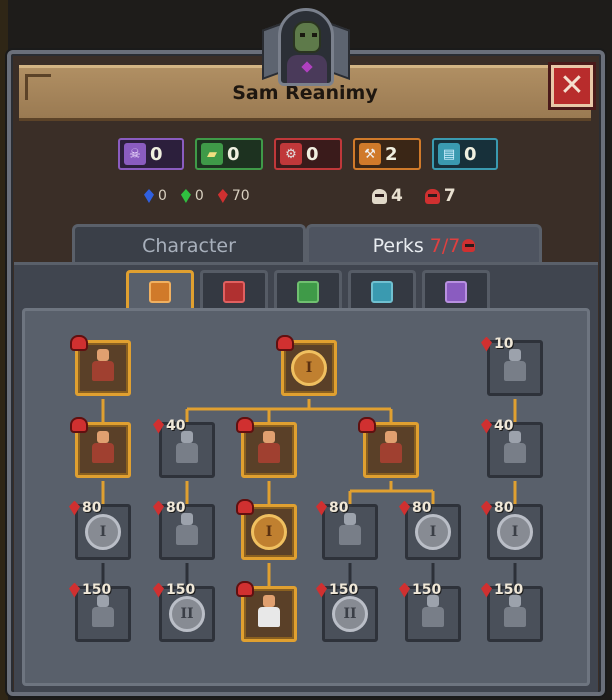  I want to click on mule-icon, so click(515, 368).